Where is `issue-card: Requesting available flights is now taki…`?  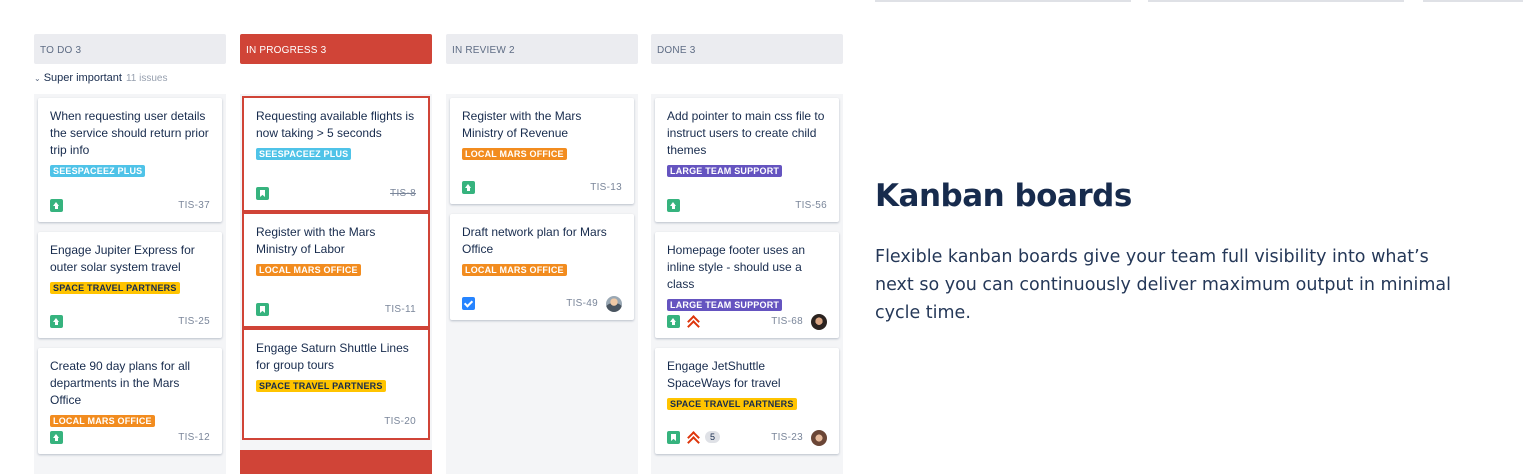 issue-card: Requesting available flights is now taki… is located at coordinates (336, 154).